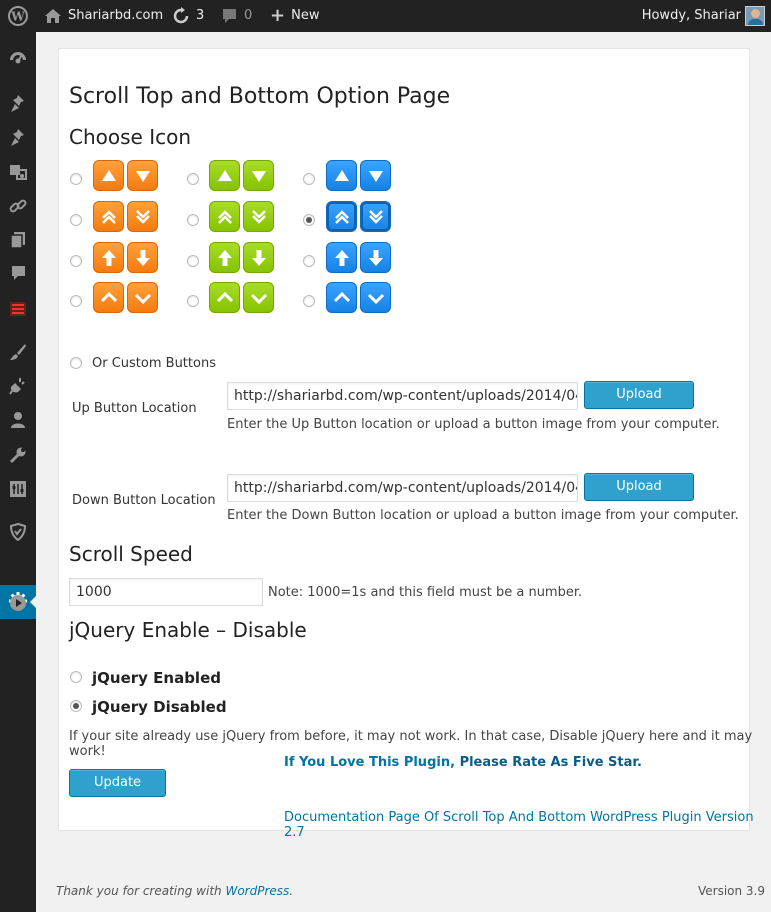  What do you see at coordinates (224, 297) in the screenshot?
I see `chevron-up-green-icon` at bounding box center [224, 297].